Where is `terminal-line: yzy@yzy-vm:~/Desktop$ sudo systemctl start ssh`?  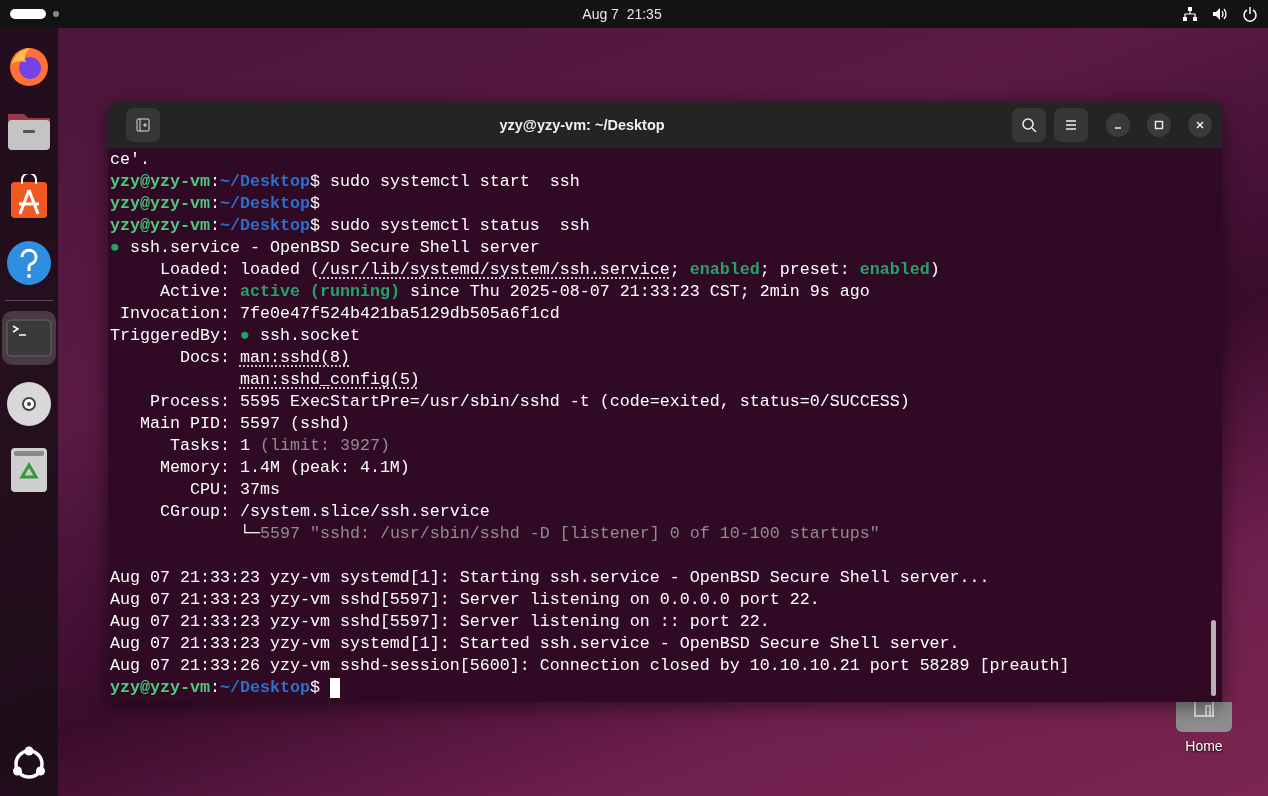 terminal-line: yzy@yzy-vm:~/Desktop$ sudo systemctl start ssh is located at coordinates (345, 182).